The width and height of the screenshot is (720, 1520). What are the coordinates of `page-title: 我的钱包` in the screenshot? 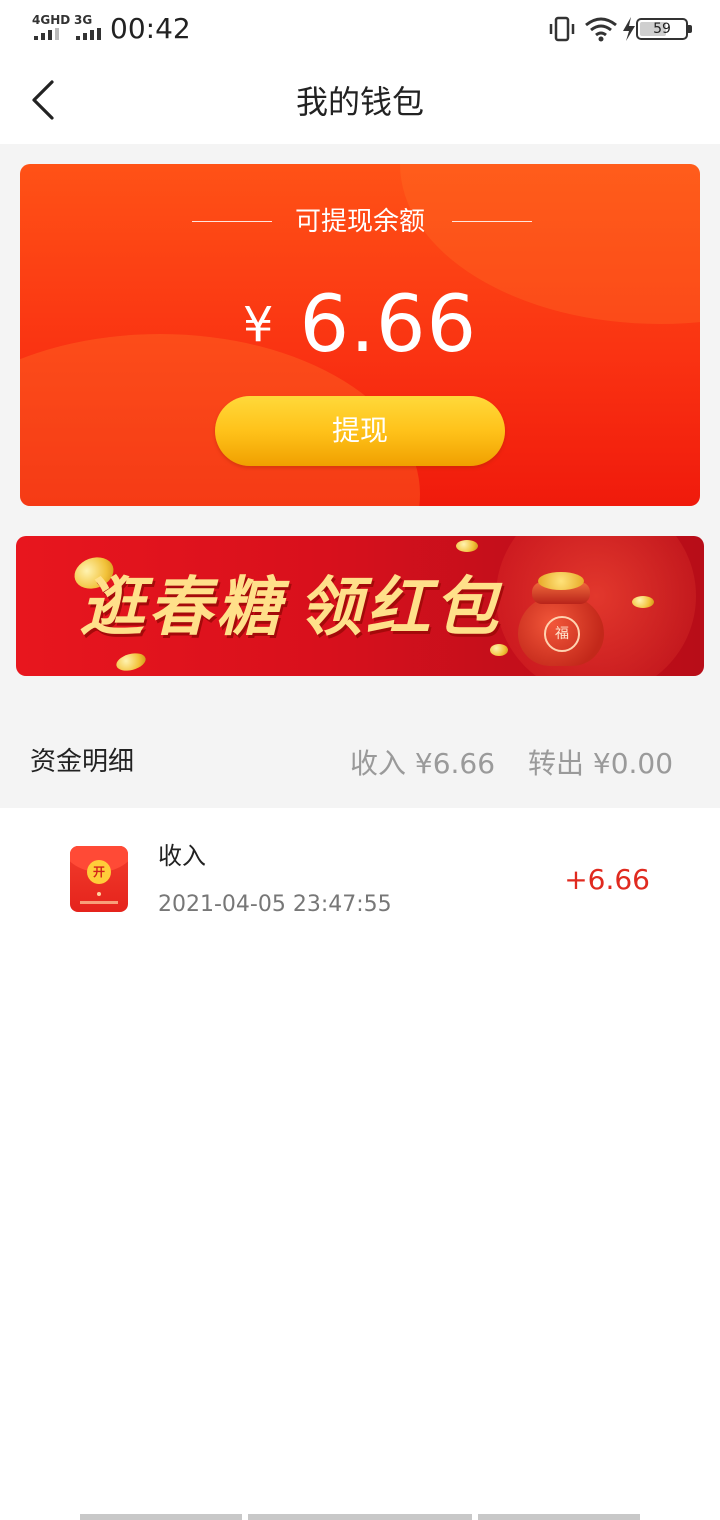 It's located at (359, 102).